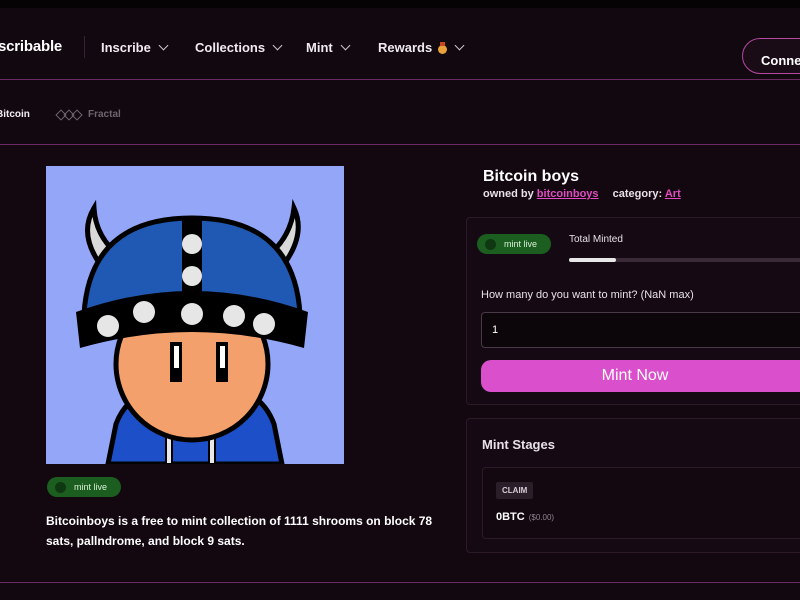 This screenshot has width=800, height=600. Describe the element at coordinates (518, 444) in the screenshot. I see `mint-stages-title: Mint Stages` at that location.